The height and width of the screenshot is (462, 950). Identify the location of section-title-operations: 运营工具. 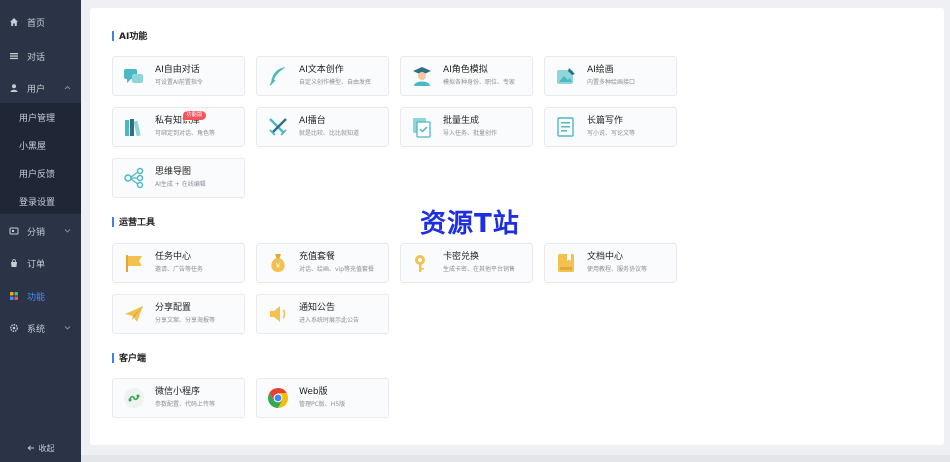
(133, 221).